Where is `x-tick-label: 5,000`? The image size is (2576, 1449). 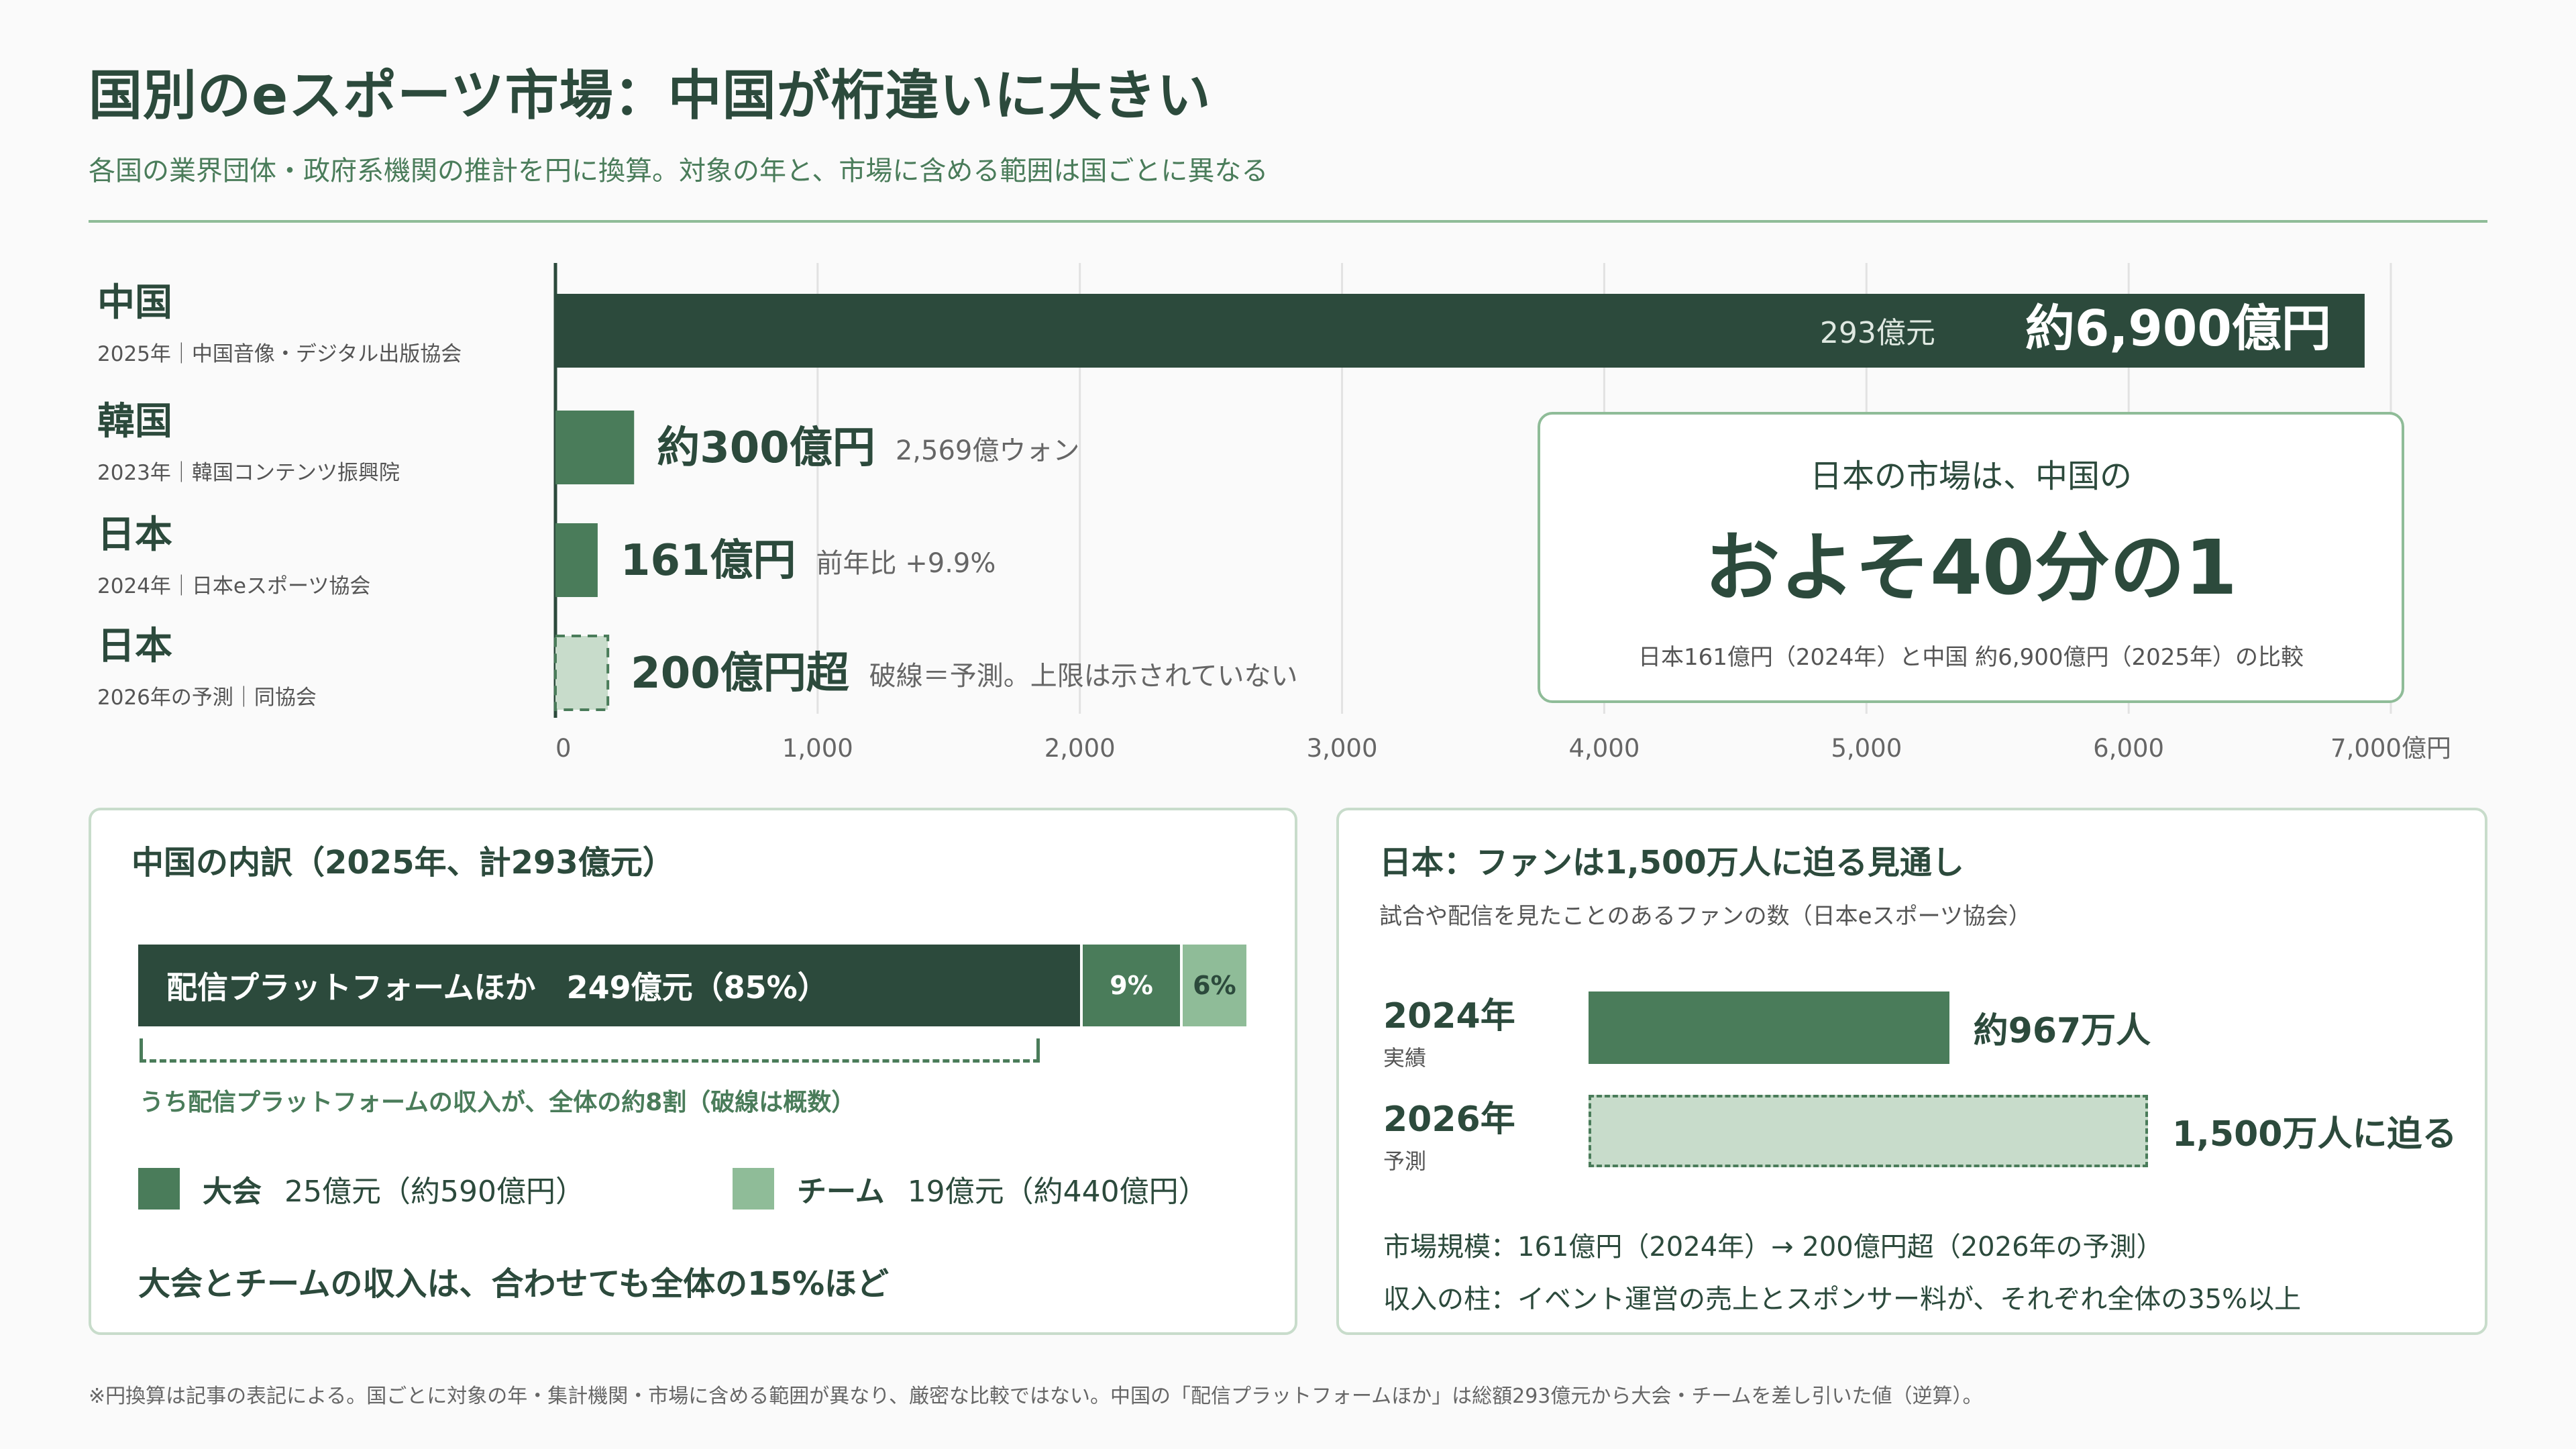
x-tick-label: 5,000 is located at coordinates (1866, 748).